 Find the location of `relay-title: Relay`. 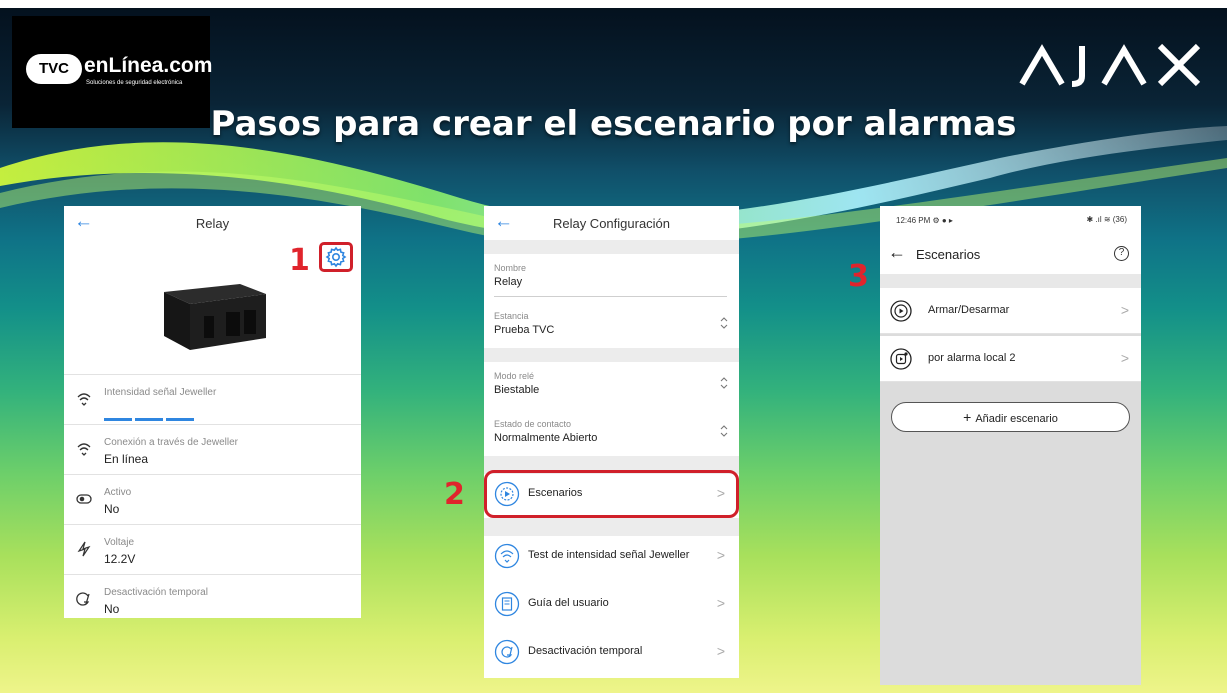

relay-title: Relay is located at coordinates (212, 223).